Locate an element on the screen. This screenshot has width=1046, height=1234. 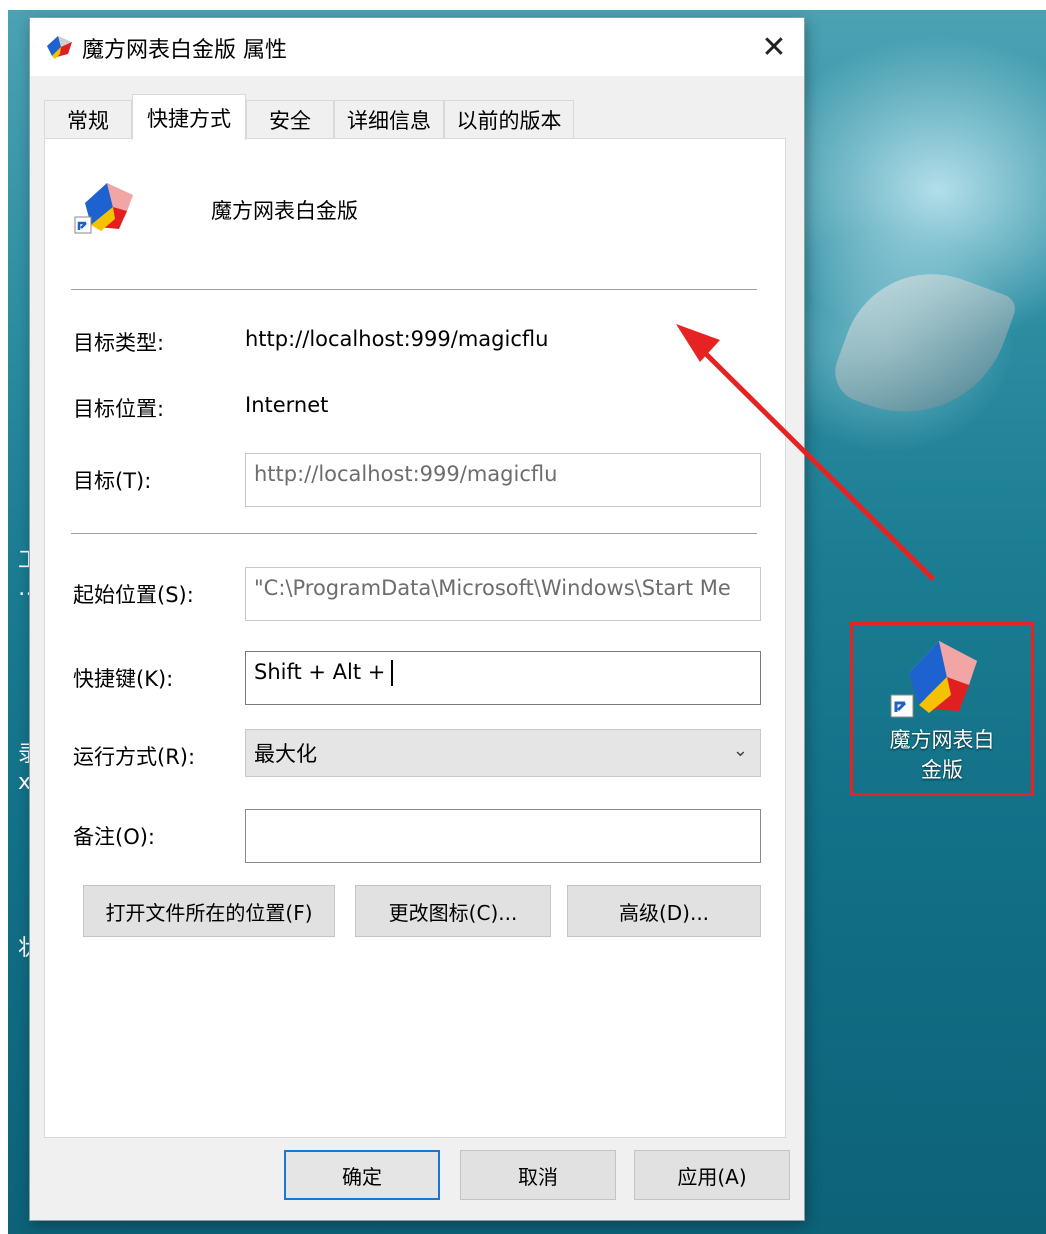
hotkey-value: Shift + Alt + is located at coordinates (320, 672).